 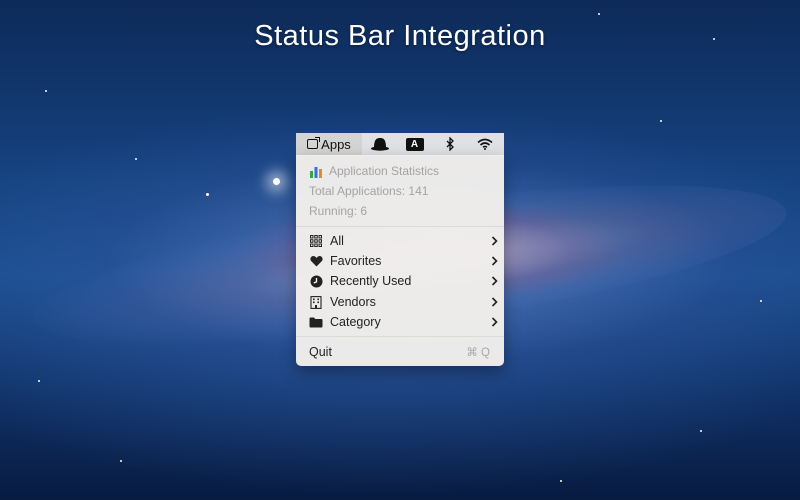 What do you see at coordinates (316, 322) in the screenshot?
I see `folder-icon` at bounding box center [316, 322].